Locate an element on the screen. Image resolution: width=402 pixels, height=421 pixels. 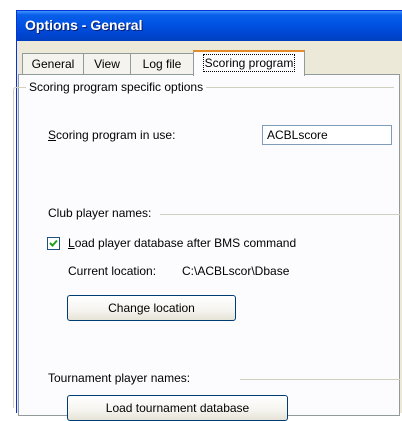
club-player-names-heading: Club player names: is located at coordinates (100, 213).